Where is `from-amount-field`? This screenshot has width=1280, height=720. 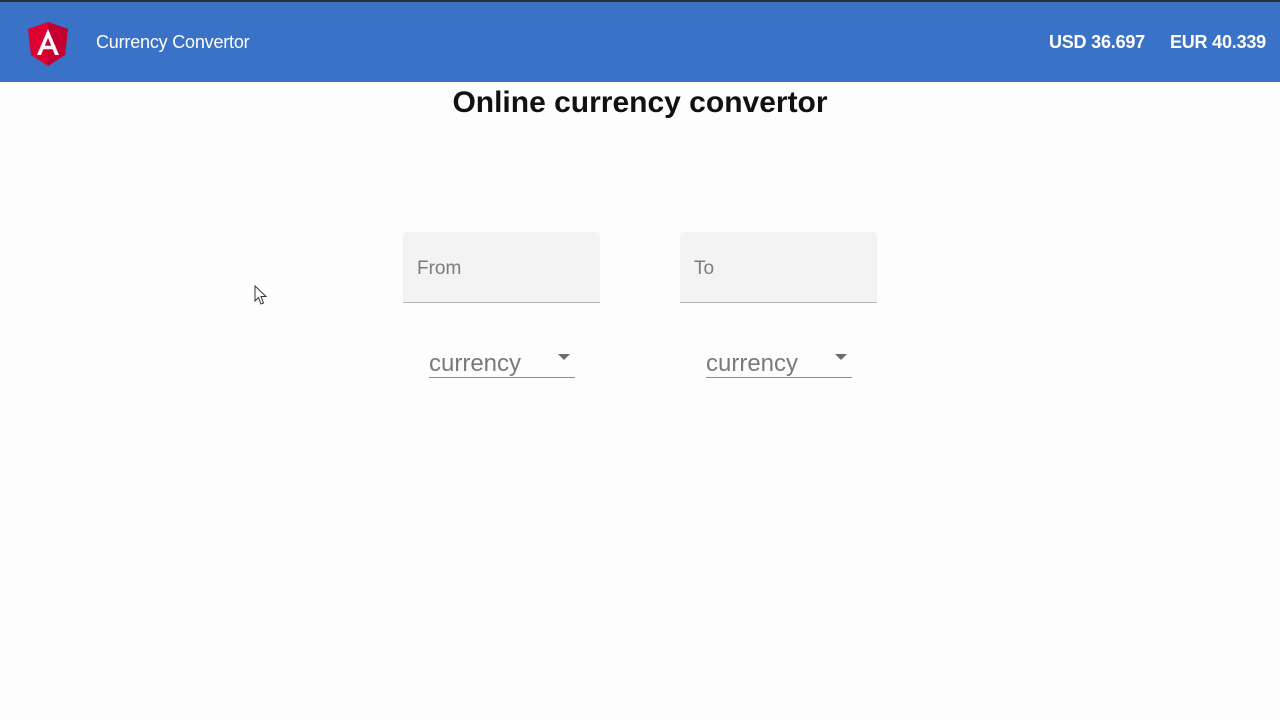 from-amount-field is located at coordinates (501, 267).